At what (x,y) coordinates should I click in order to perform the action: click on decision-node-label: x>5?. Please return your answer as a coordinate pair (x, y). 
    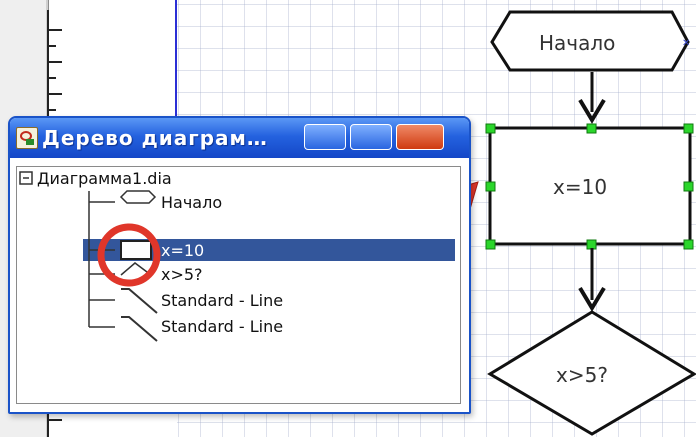
    Looking at the image, I should click on (582, 375).